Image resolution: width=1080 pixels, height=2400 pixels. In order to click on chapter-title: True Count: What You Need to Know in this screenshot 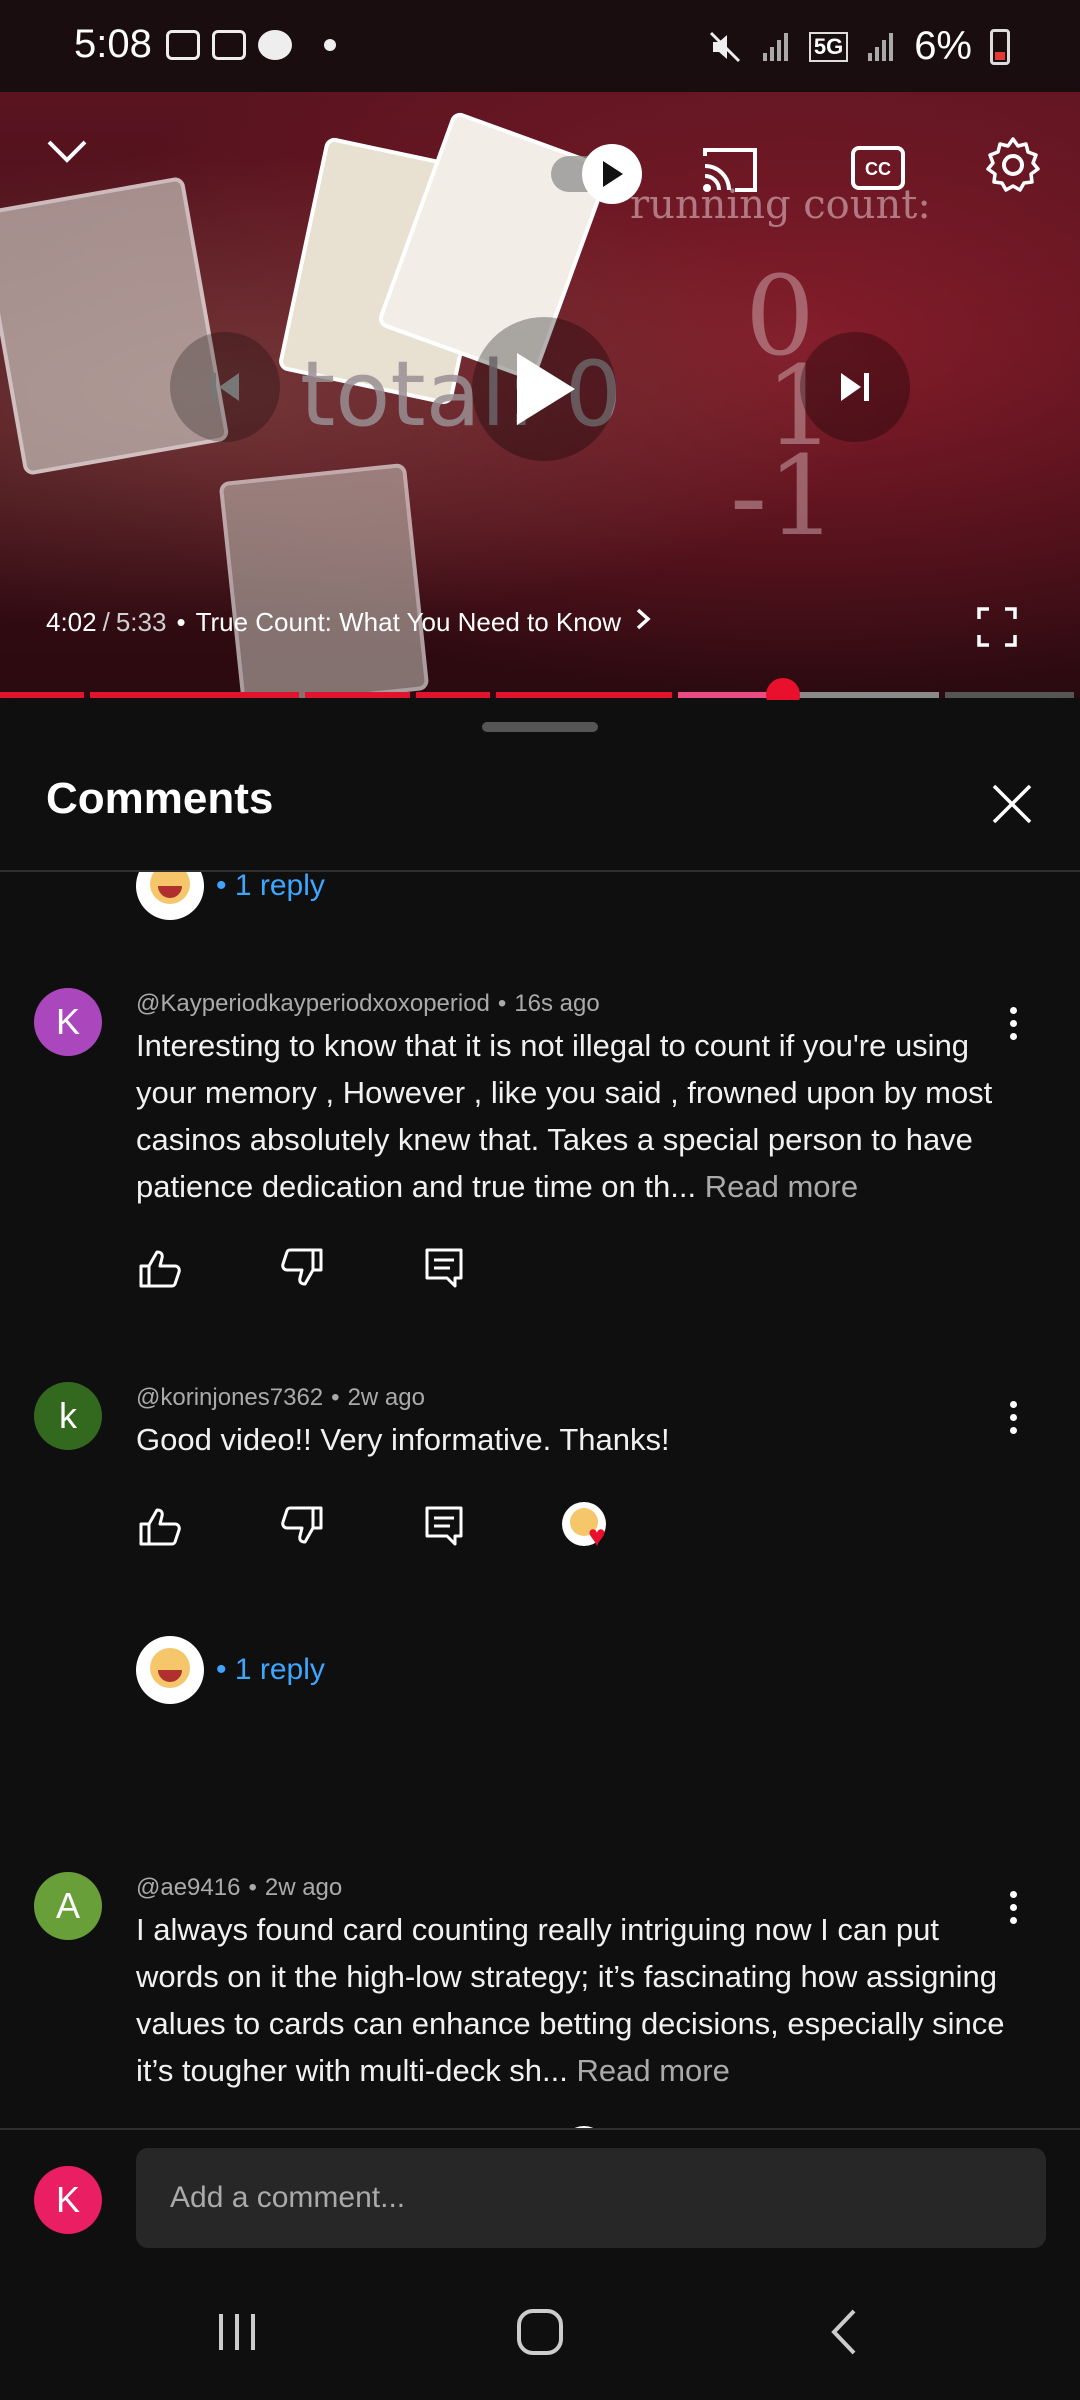, I will do `click(408, 622)`.